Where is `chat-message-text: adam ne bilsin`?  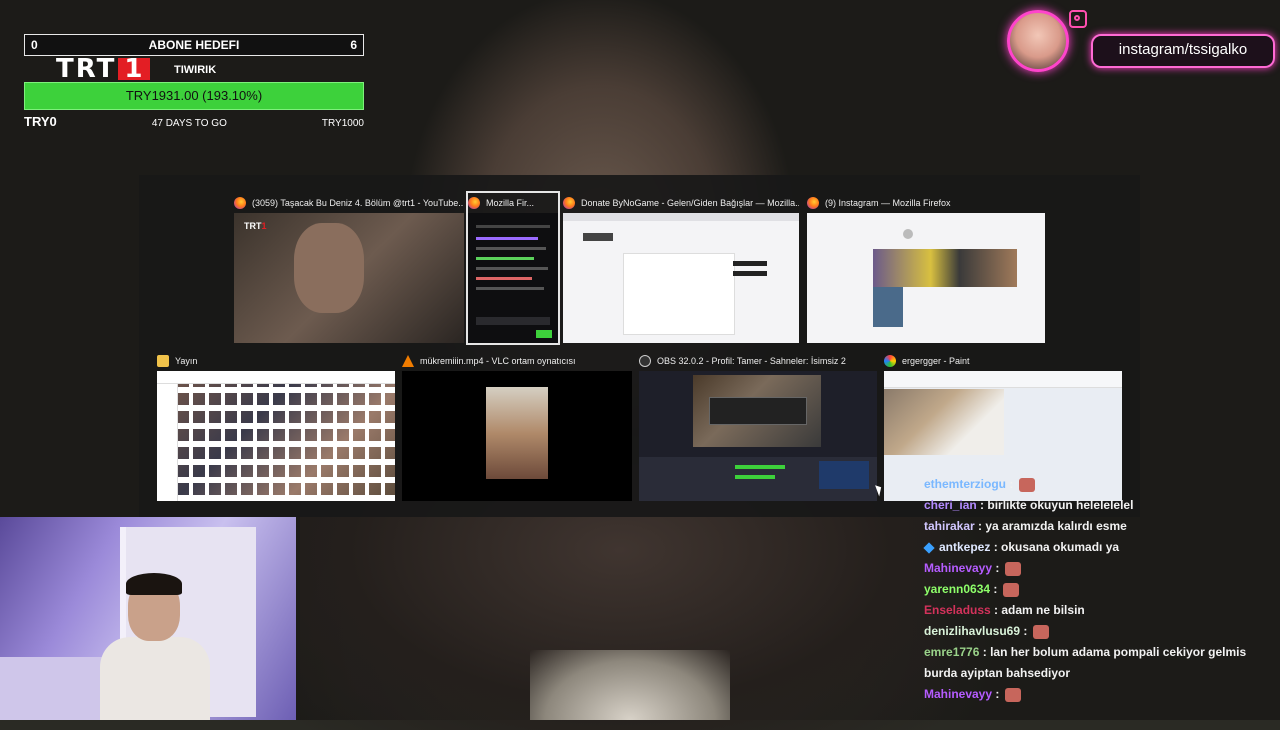 chat-message-text: adam ne bilsin is located at coordinates (1043, 610).